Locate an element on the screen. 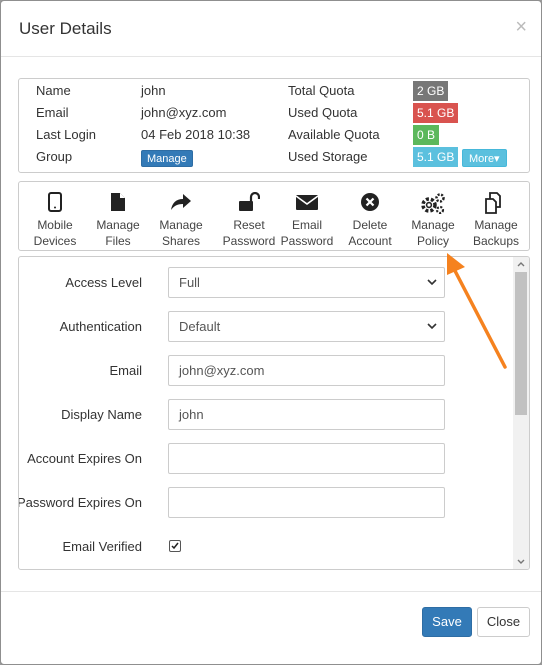 Image resolution: width=542 pixels, height=665 pixels. email-verified-row: Email Verified is located at coordinates (264, 547).